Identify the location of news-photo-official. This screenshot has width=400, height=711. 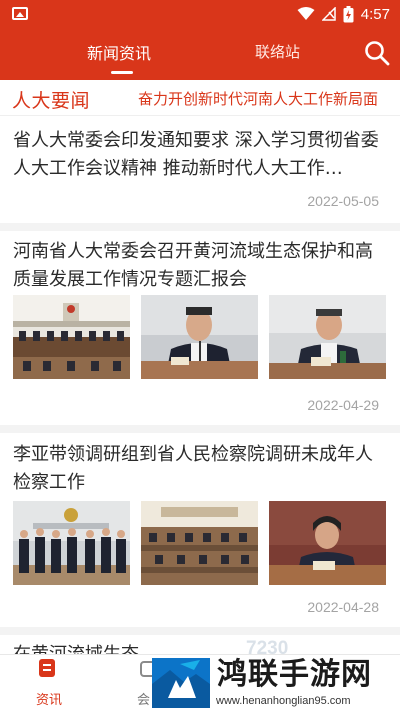
(327, 337).